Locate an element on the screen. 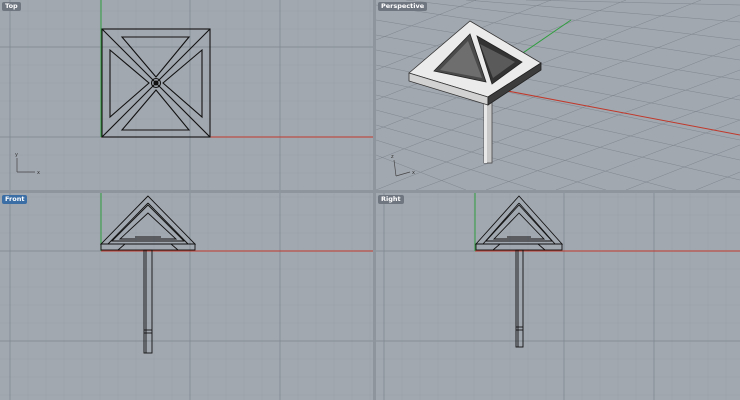 The height and width of the screenshot is (400, 740). umbrella-perspective-model is located at coordinates (475, 92).